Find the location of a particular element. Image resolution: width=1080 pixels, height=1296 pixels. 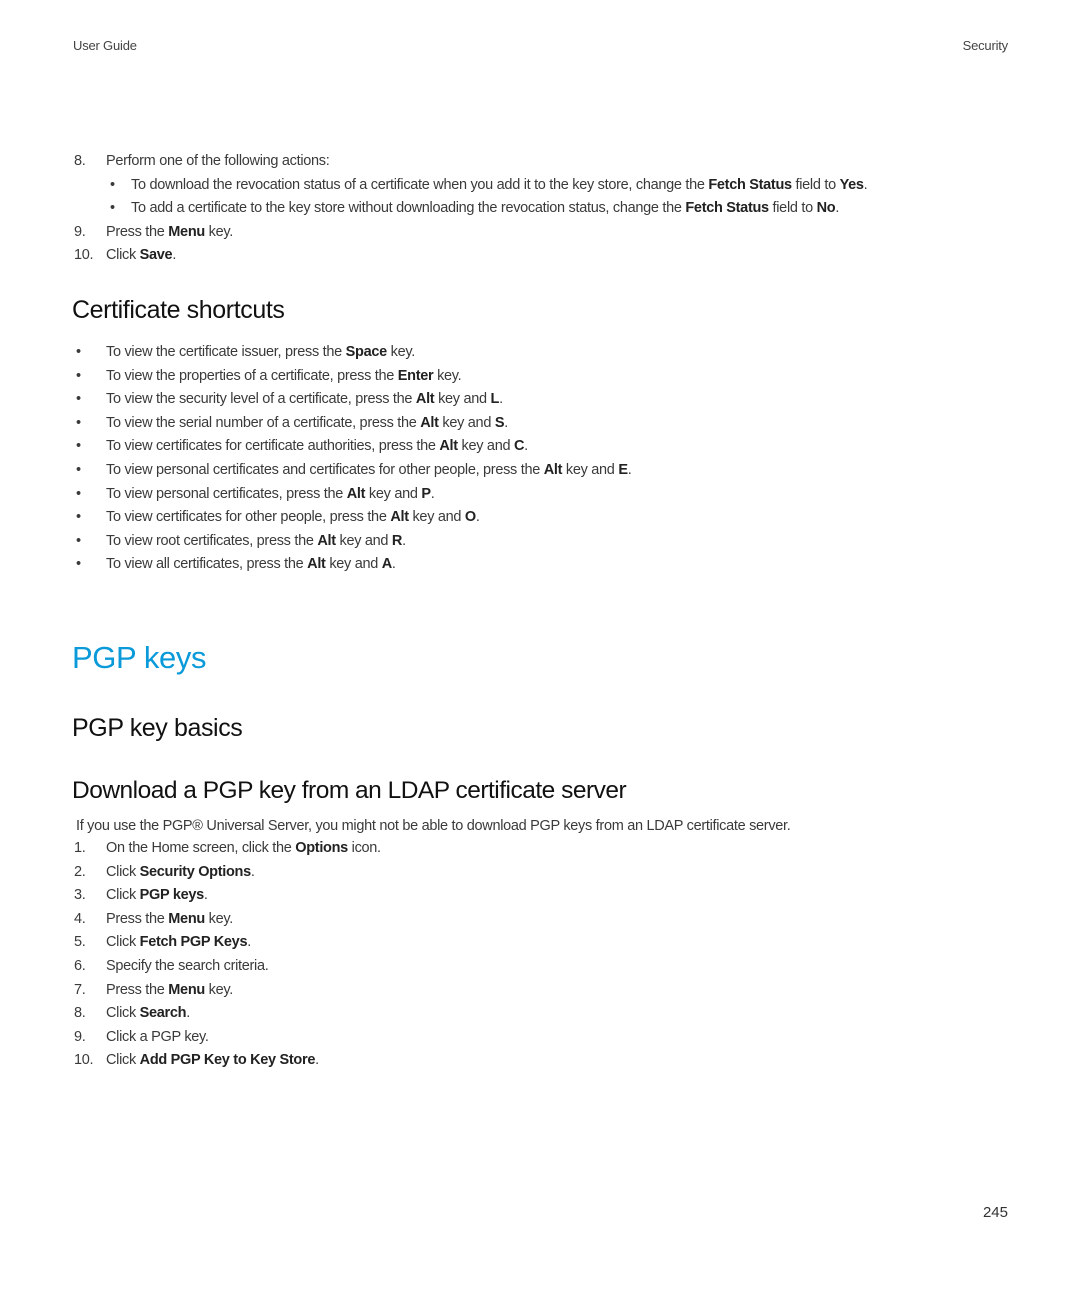

step-number: 5. is located at coordinates (80, 942).